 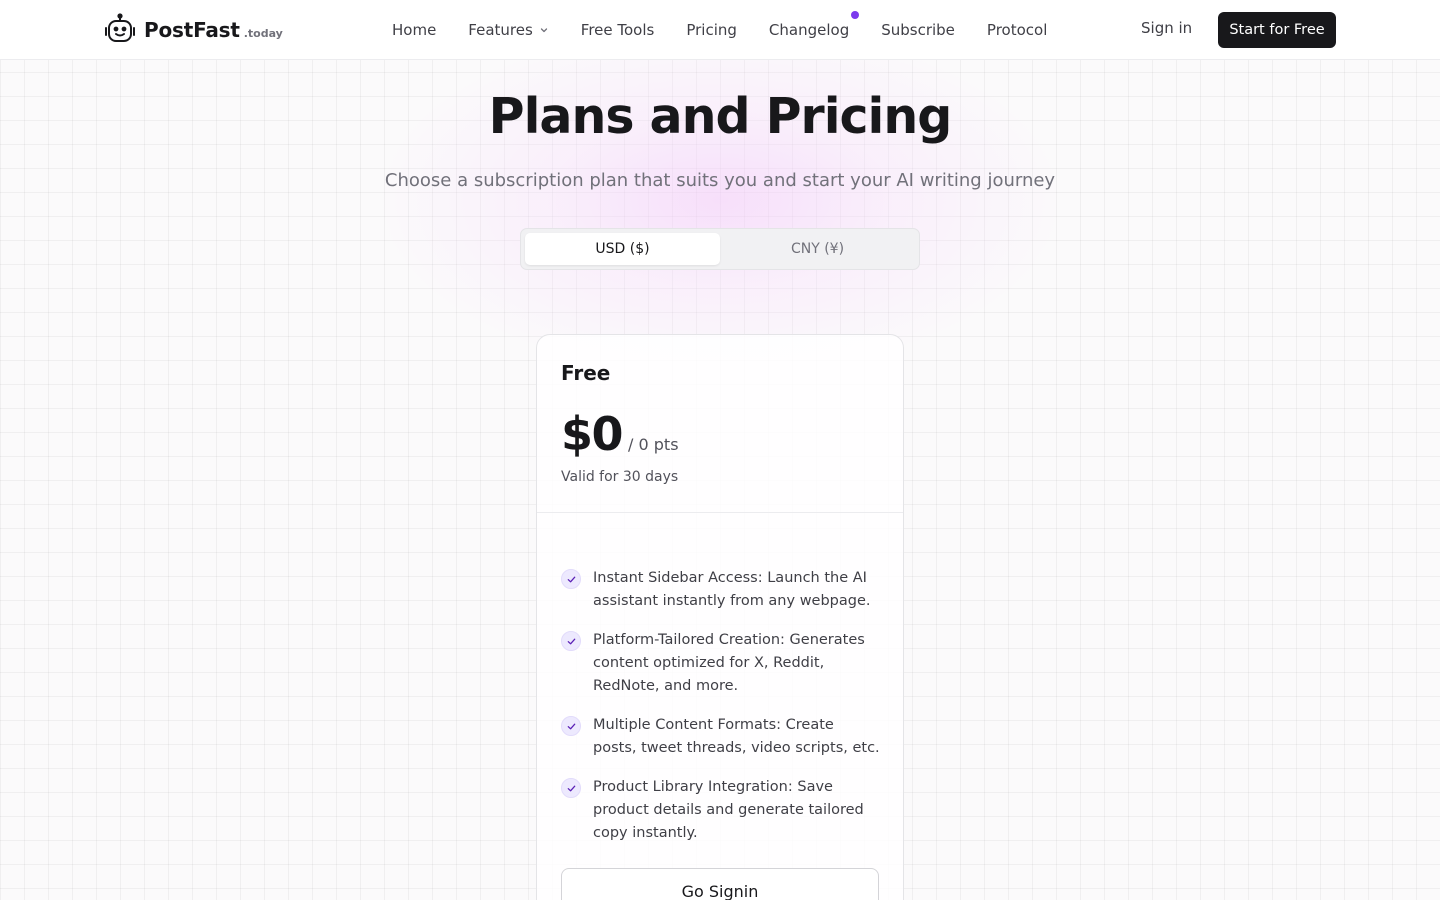 What do you see at coordinates (720, 884) in the screenshot?
I see `go-signin-button: Go Signin` at bounding box center [720, 884].